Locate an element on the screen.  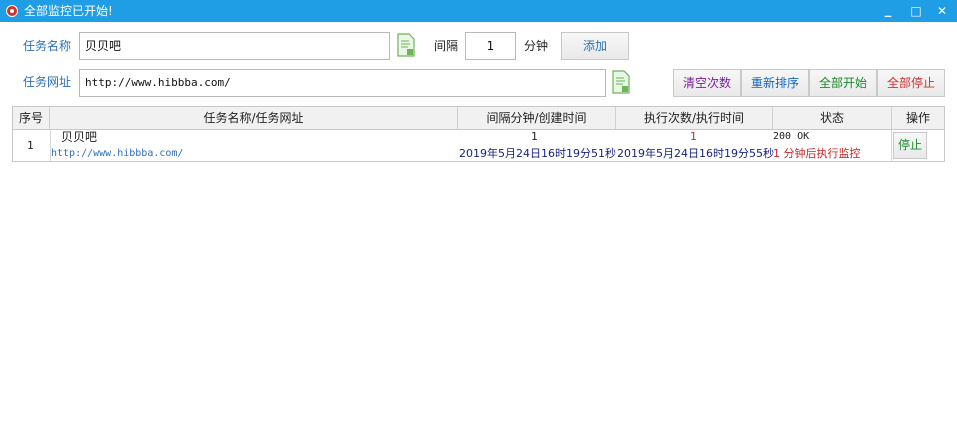
row-created-time: 2019年5月24日16时19分51秒 is located at coordinates (537, 153).